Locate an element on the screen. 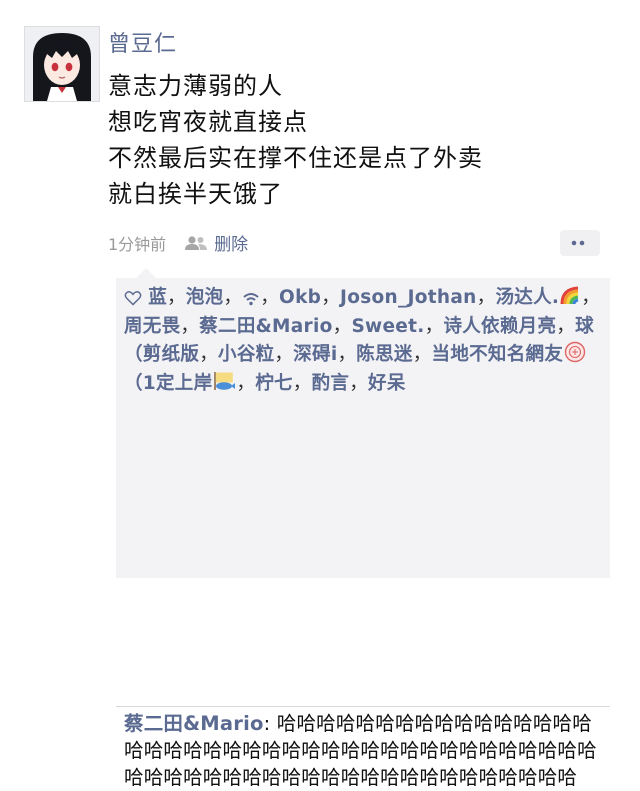 The image size is (640, 791). post-meta: 1分钟前 删除 is located at coordinates (178, 243).